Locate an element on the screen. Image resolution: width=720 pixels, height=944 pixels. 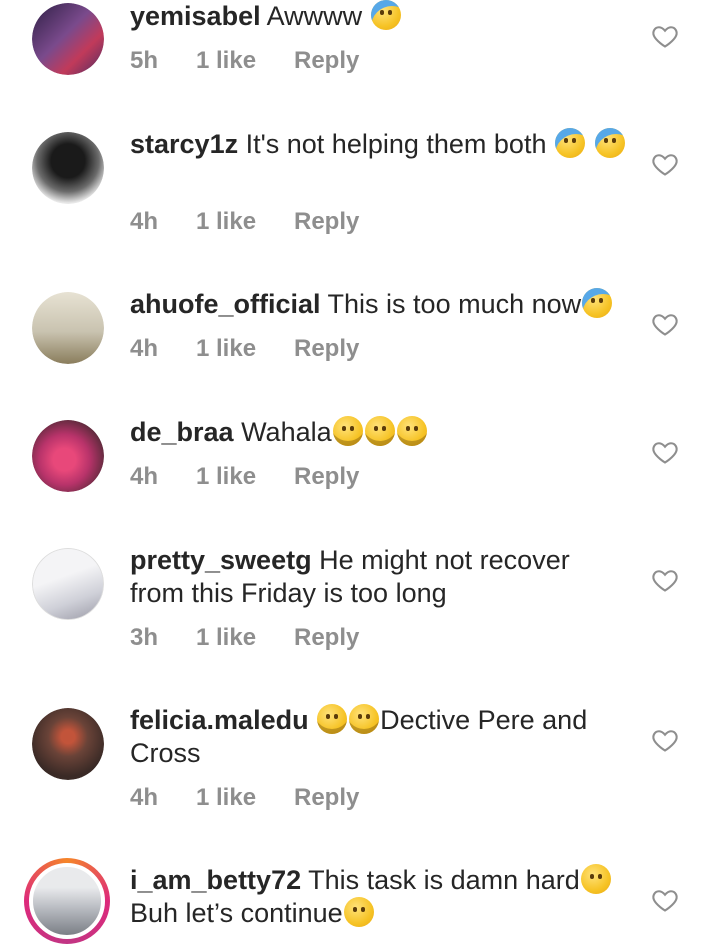
comment-username: pretty_sweetg is located at coordinates (221, 560).